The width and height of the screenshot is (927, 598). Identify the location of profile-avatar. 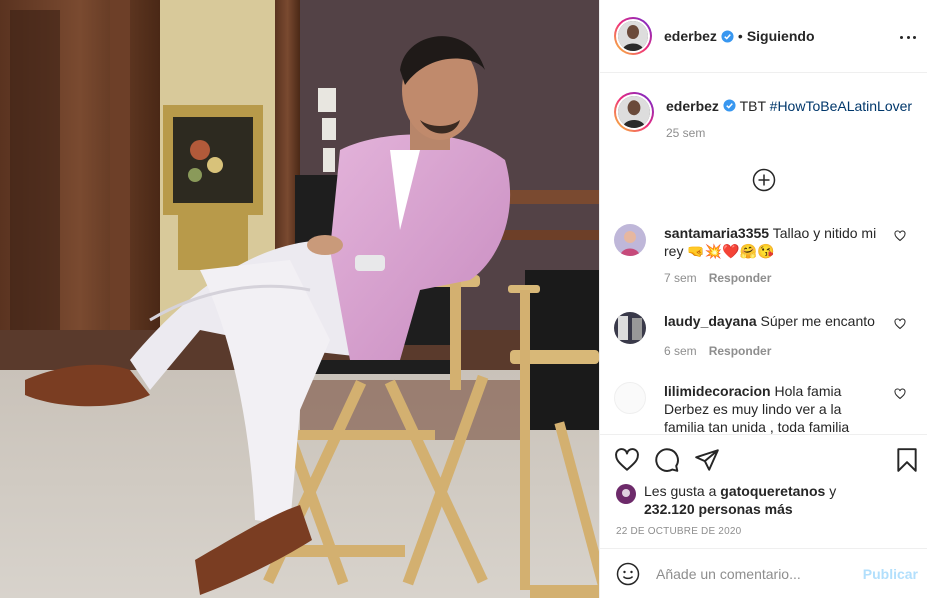
(633, 36).